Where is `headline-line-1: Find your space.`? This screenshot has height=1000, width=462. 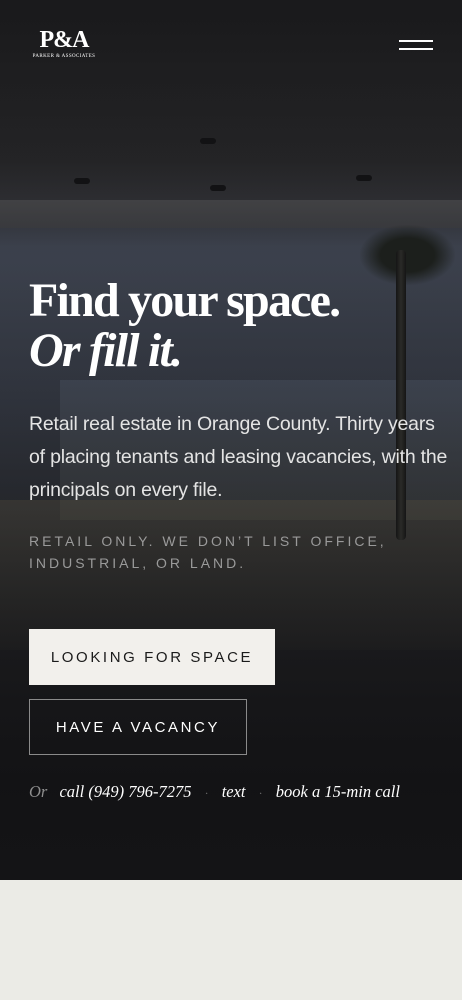
headline-line-1: Find your space. is located at coordinates (185, 300).